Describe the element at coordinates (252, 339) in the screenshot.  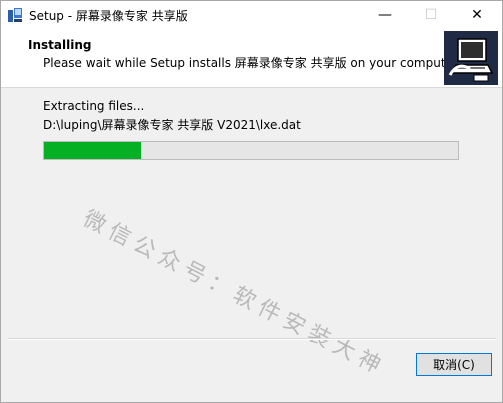
I see `footer-divider-highlight` at that location.